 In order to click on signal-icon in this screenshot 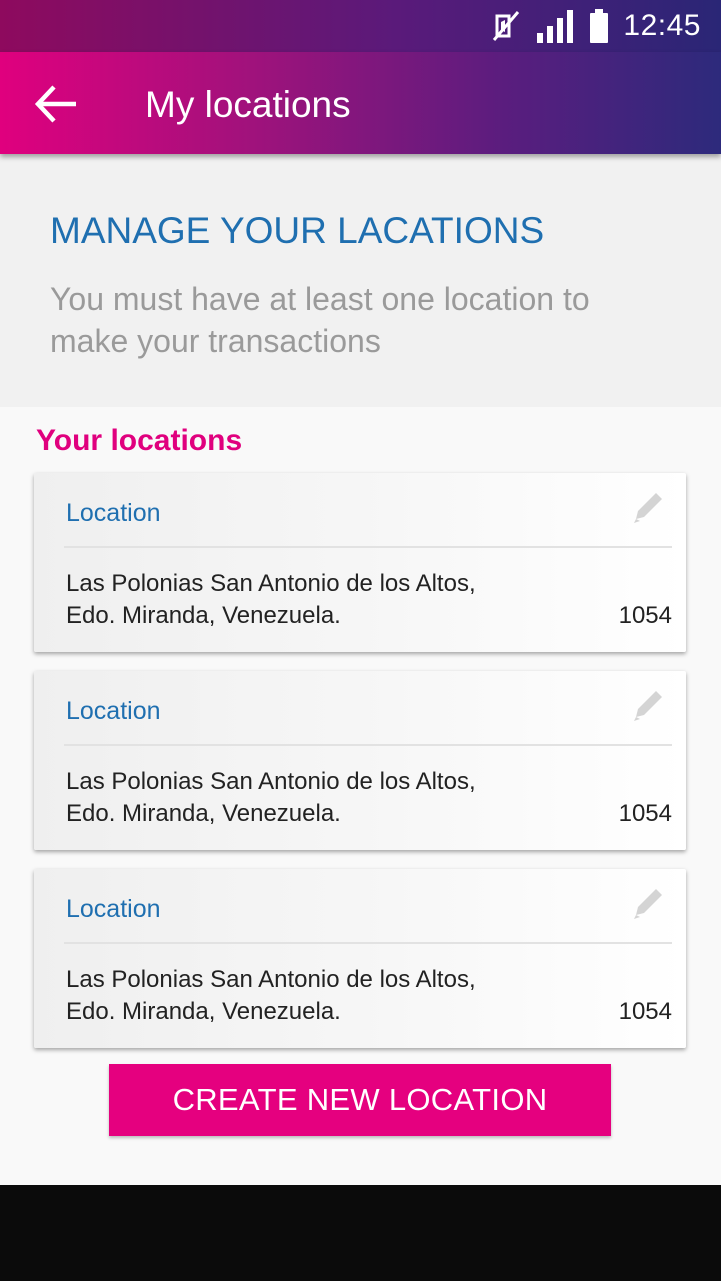, I will do `click(555, 26)`.